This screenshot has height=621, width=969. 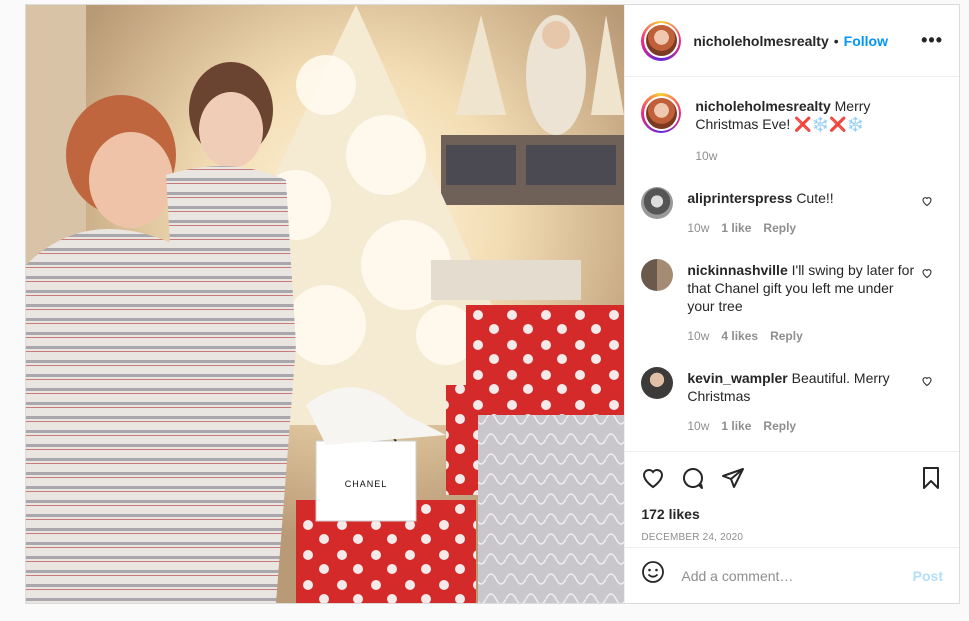 I want to click on author-avatar, so click(x=661, y=40).